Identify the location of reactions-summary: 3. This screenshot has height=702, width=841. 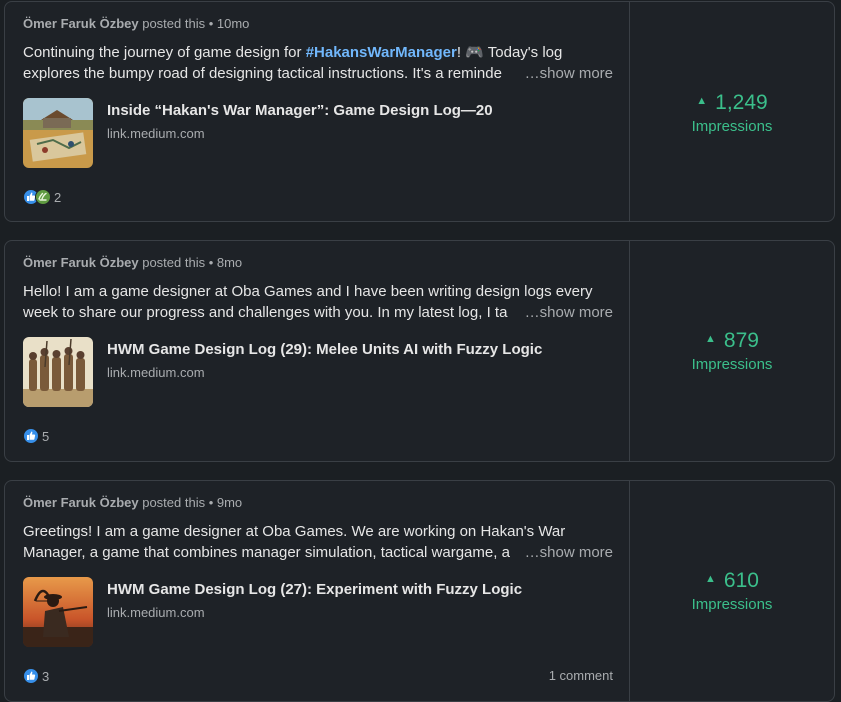
(36, 676).